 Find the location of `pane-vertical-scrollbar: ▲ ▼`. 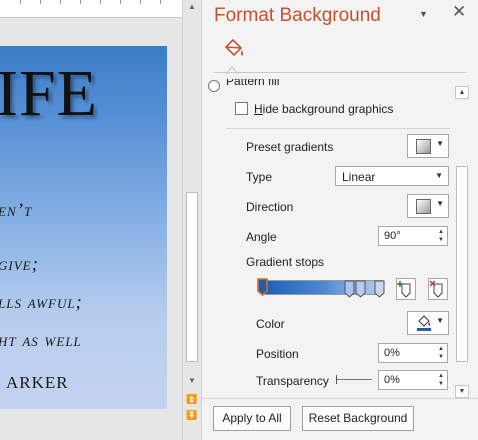

pane-vertical-scrollbar: ▲ ▼ is located at coordinates (462, 242).